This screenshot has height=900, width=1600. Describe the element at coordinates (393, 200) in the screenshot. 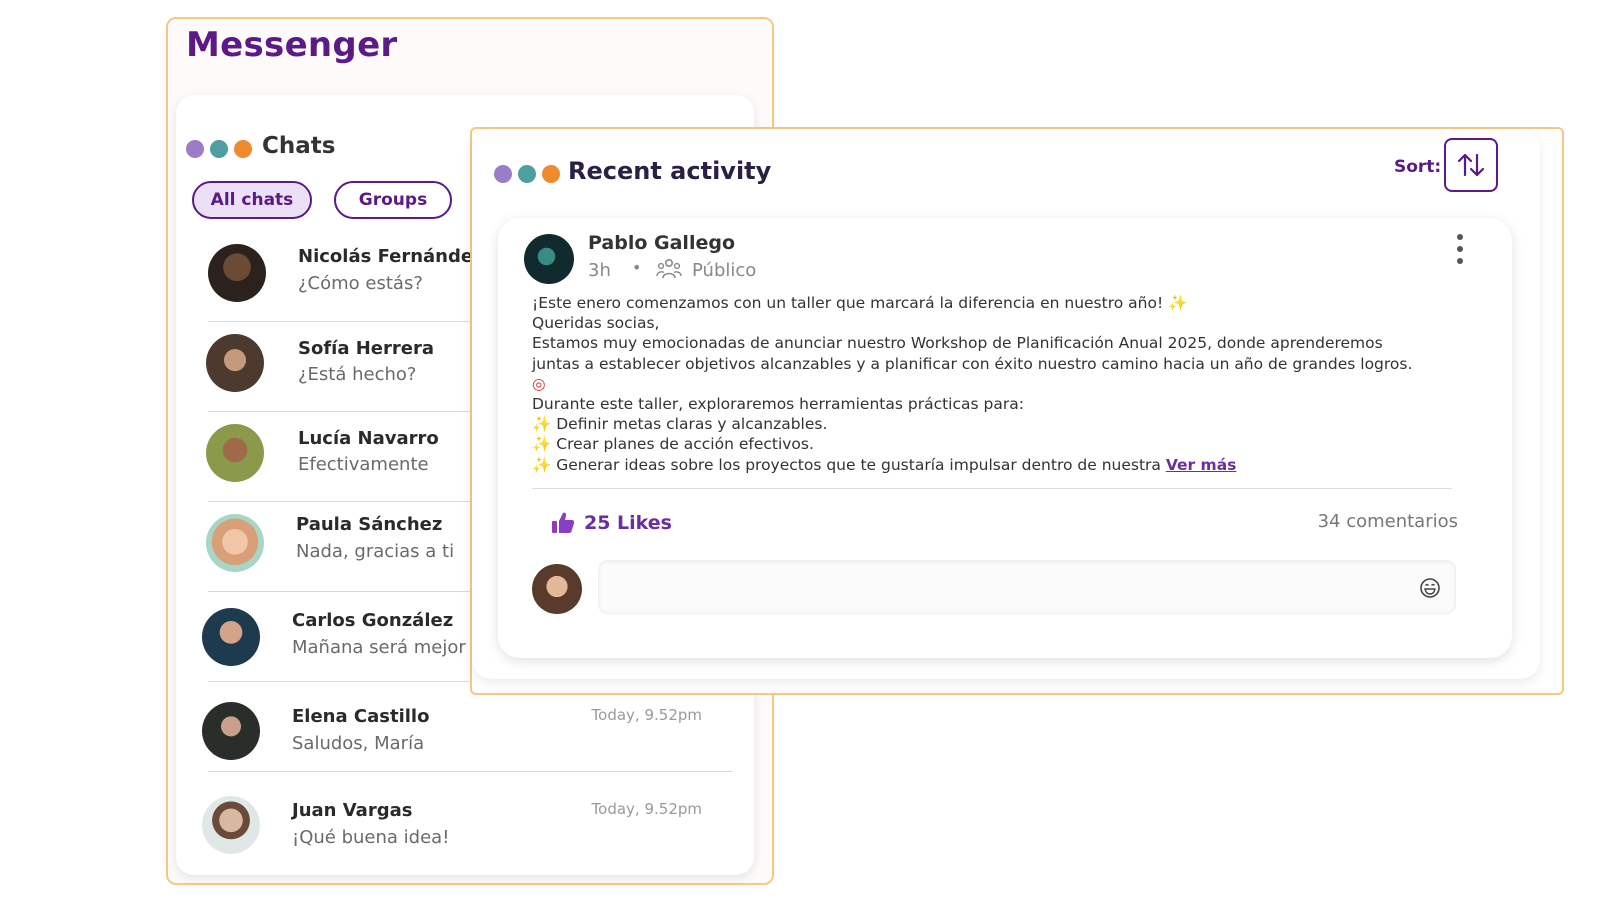

I see `tab-groups: Groups` at that location.